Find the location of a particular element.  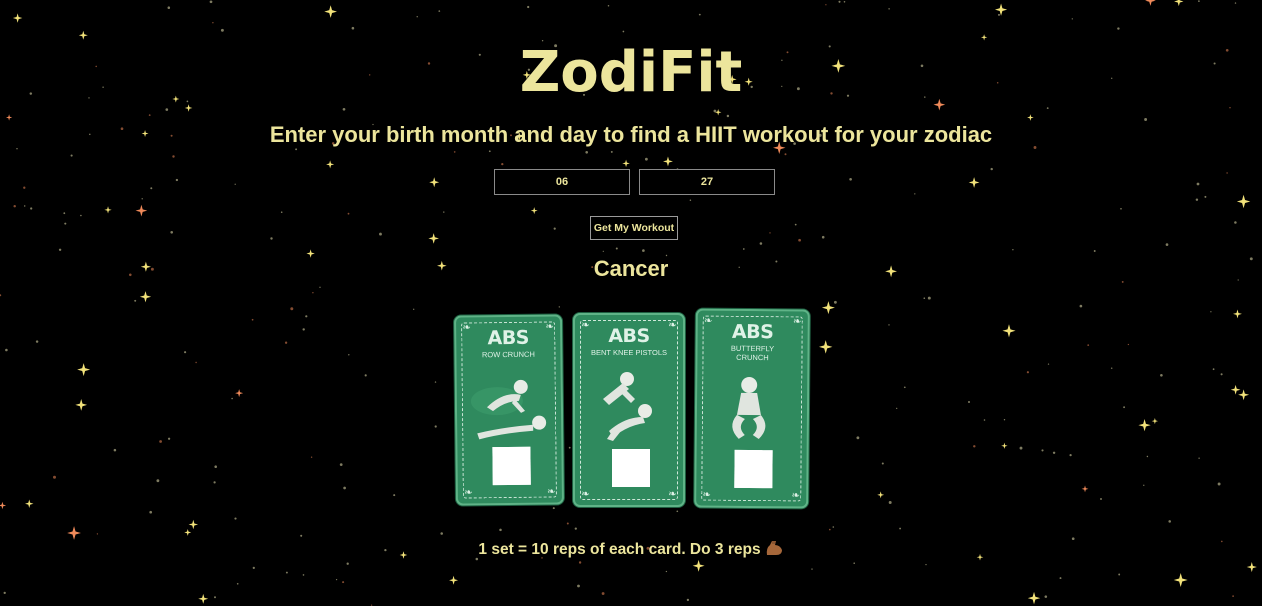

birth-month-input is located at coordinates (562, 182).